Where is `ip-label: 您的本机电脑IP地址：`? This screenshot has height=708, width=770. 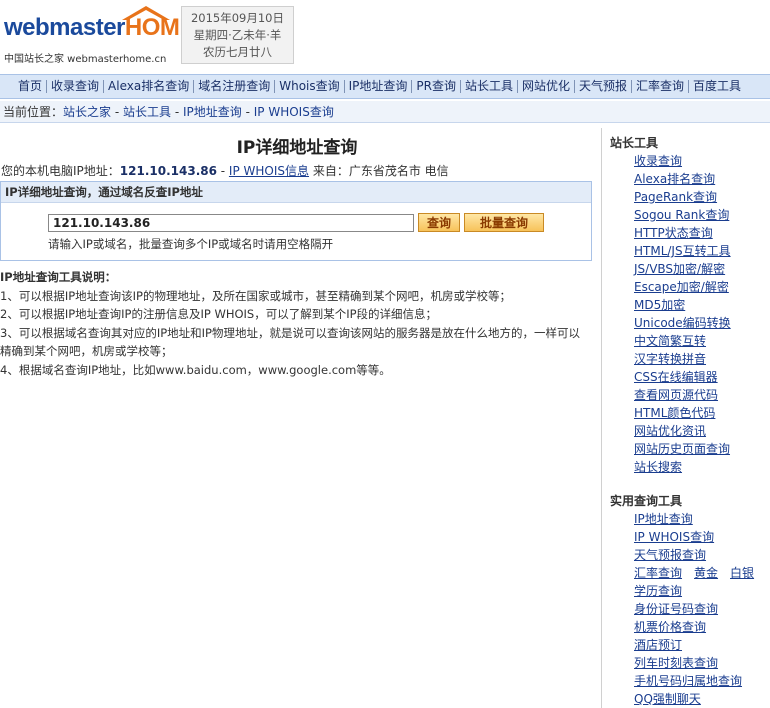
ip-label: 您的本机电脑IP地址： is located at coordinates (60, 171).